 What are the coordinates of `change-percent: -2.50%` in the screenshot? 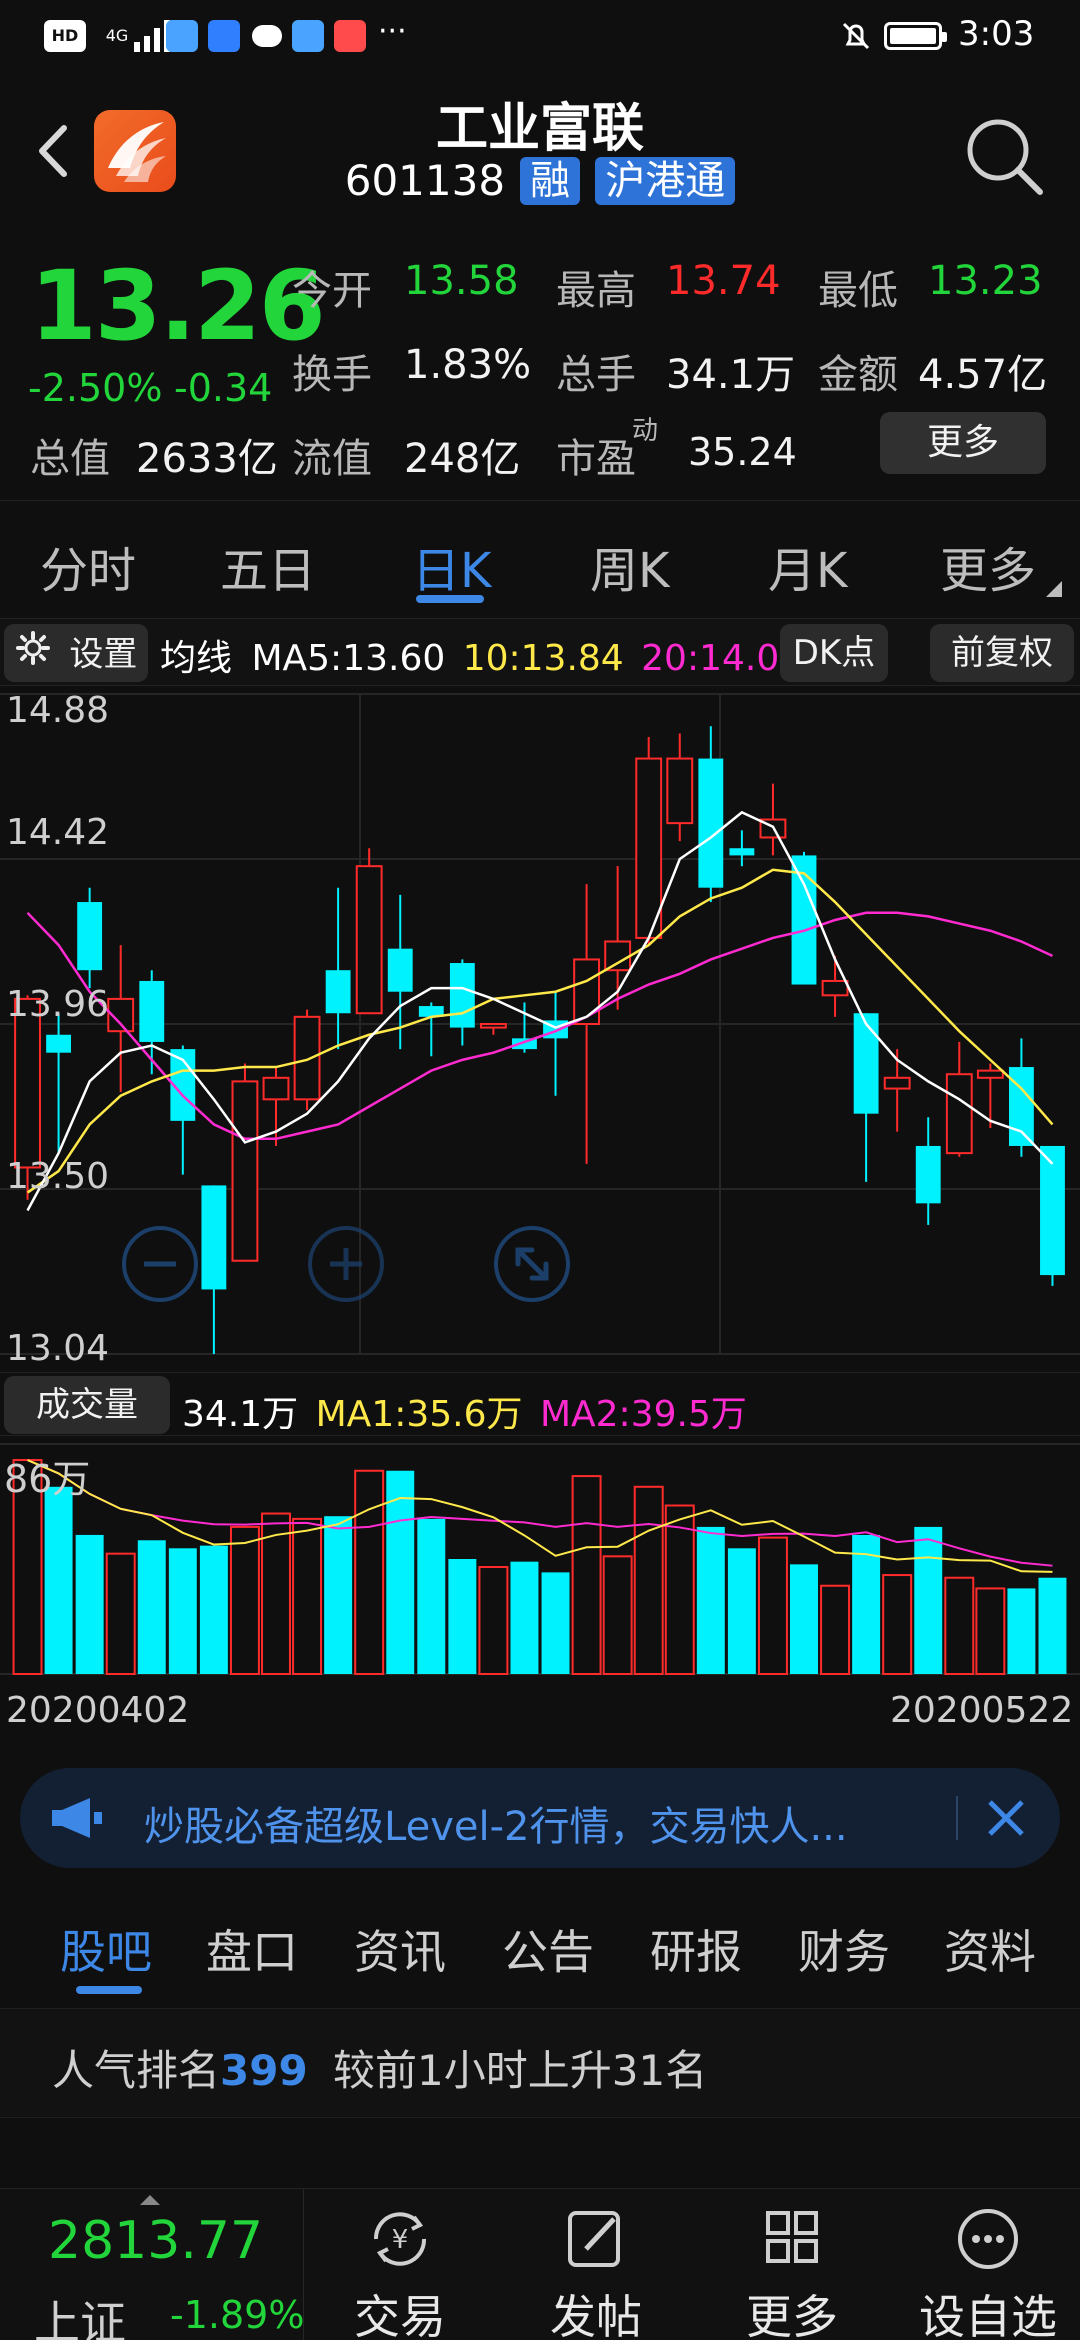 It's located at (95, 388).